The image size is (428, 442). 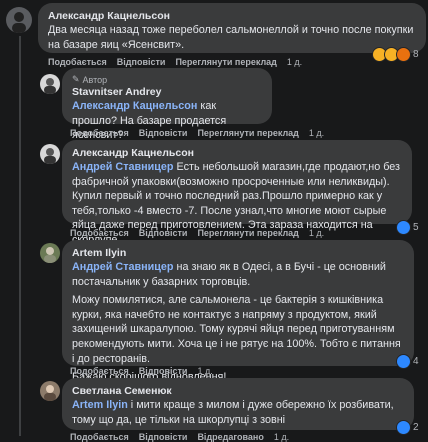 What do you see at coordinates (100, 405) in the screenshot?
I see `mention-link: Artem Ilyin` at bounding box center [100, 405].